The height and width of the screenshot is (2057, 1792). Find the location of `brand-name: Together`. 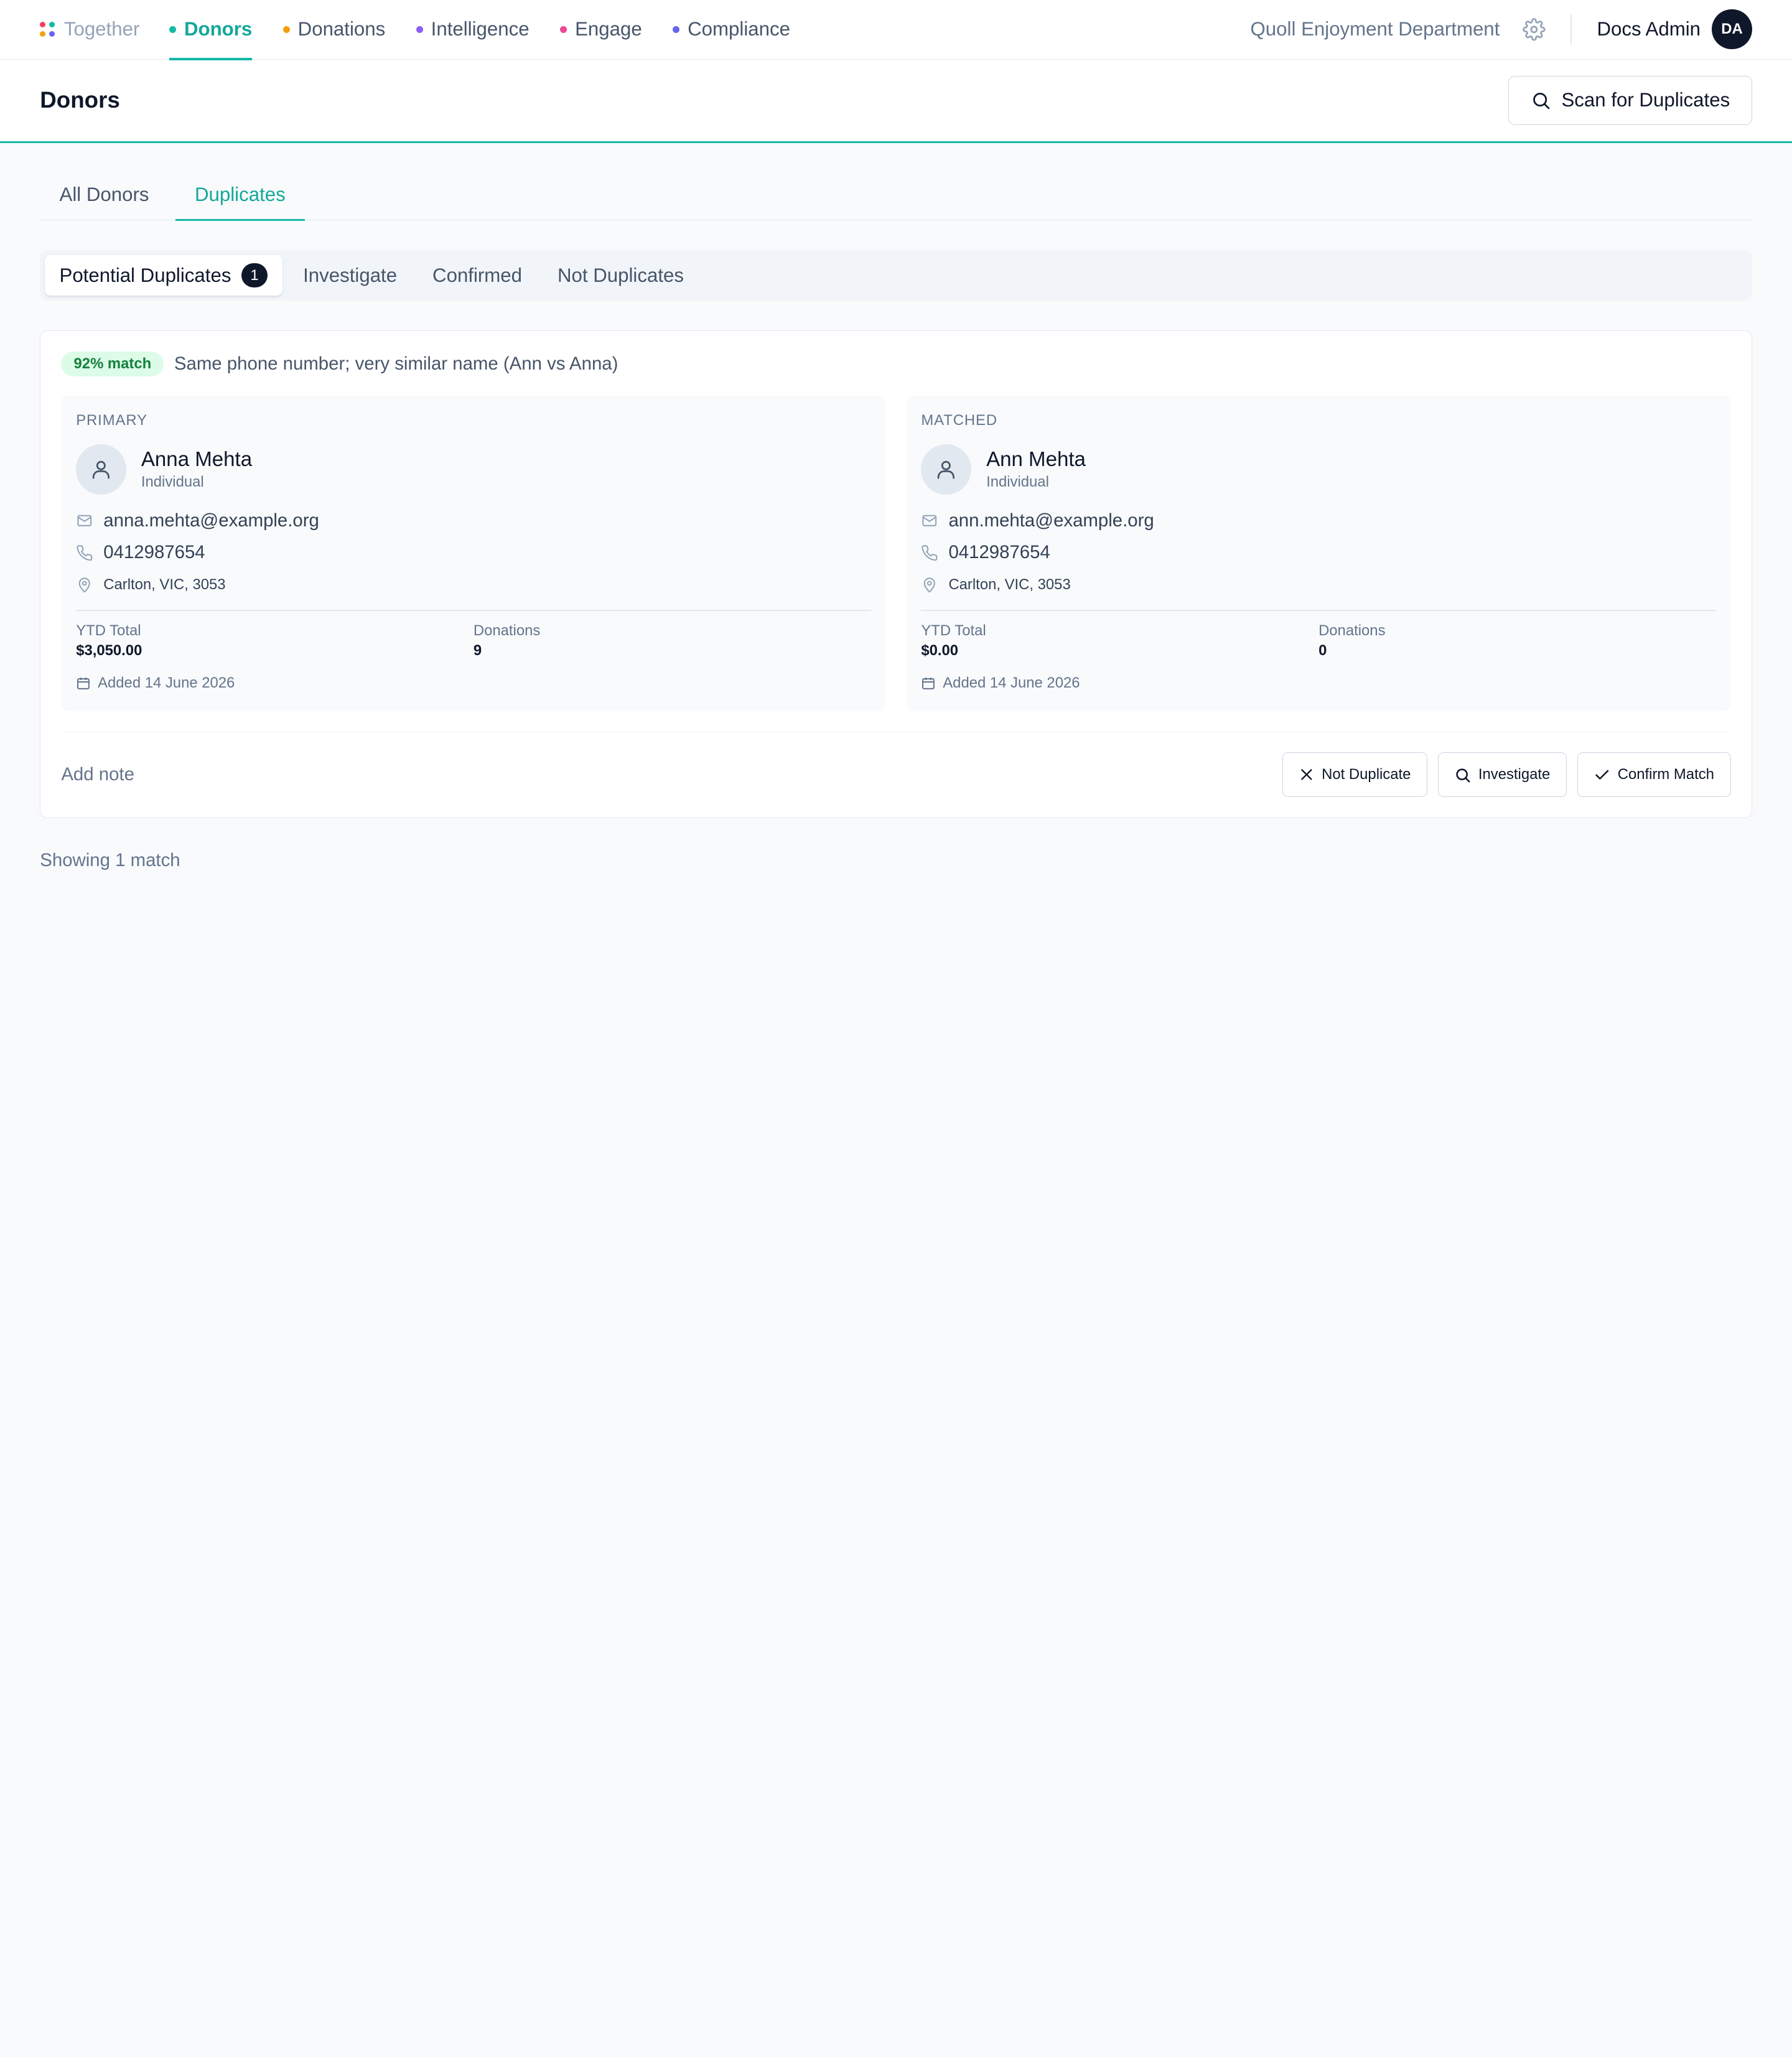

brand-name: Together is located at coordinates (101, 29).